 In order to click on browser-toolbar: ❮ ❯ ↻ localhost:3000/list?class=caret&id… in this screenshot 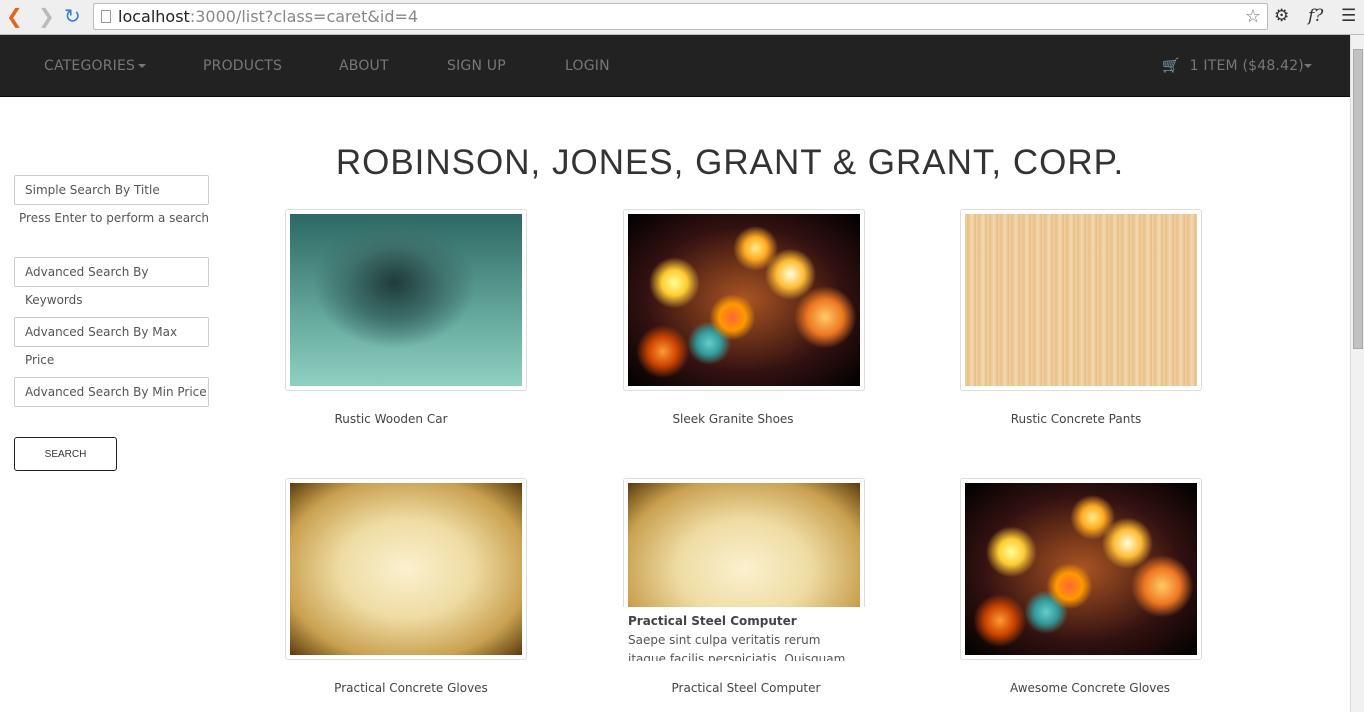, I will do `click(682, 17)`.